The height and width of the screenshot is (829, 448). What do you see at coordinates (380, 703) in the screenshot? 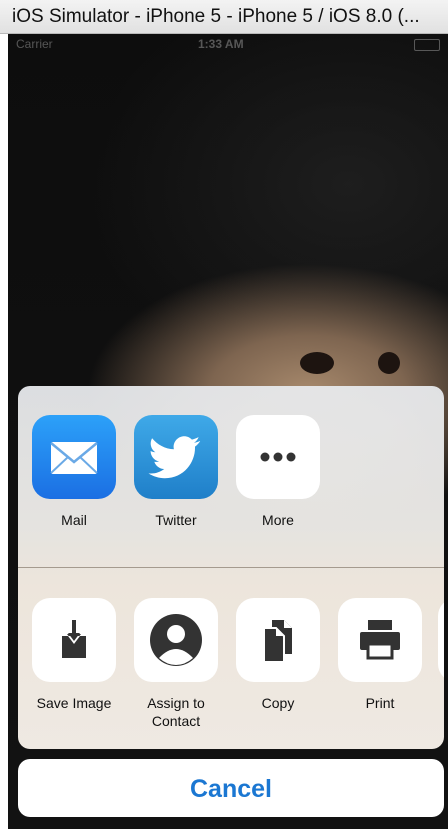
I see `print-label: Print` at bounding box center [380, 703].